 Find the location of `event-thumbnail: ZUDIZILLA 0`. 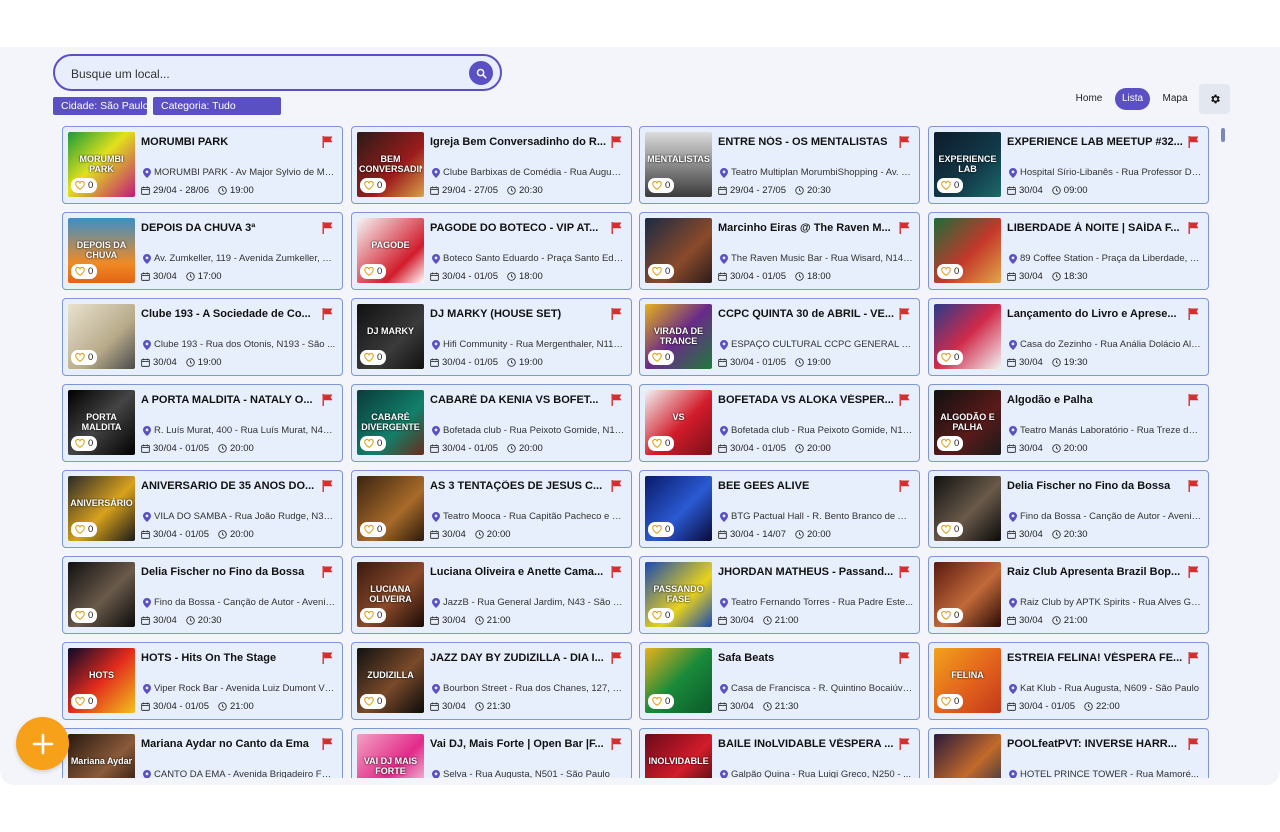

event-thumbnail: ZUDIZILLA 0 is located at coordinates (390, 680).